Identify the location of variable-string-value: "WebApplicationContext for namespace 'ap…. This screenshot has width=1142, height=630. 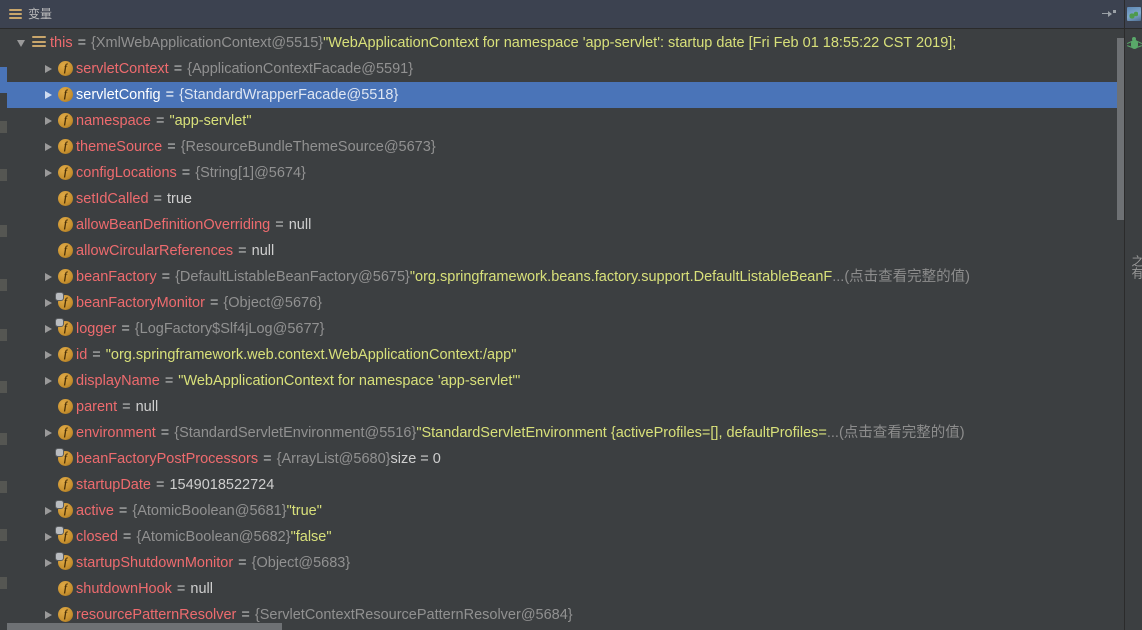
(640, 43).